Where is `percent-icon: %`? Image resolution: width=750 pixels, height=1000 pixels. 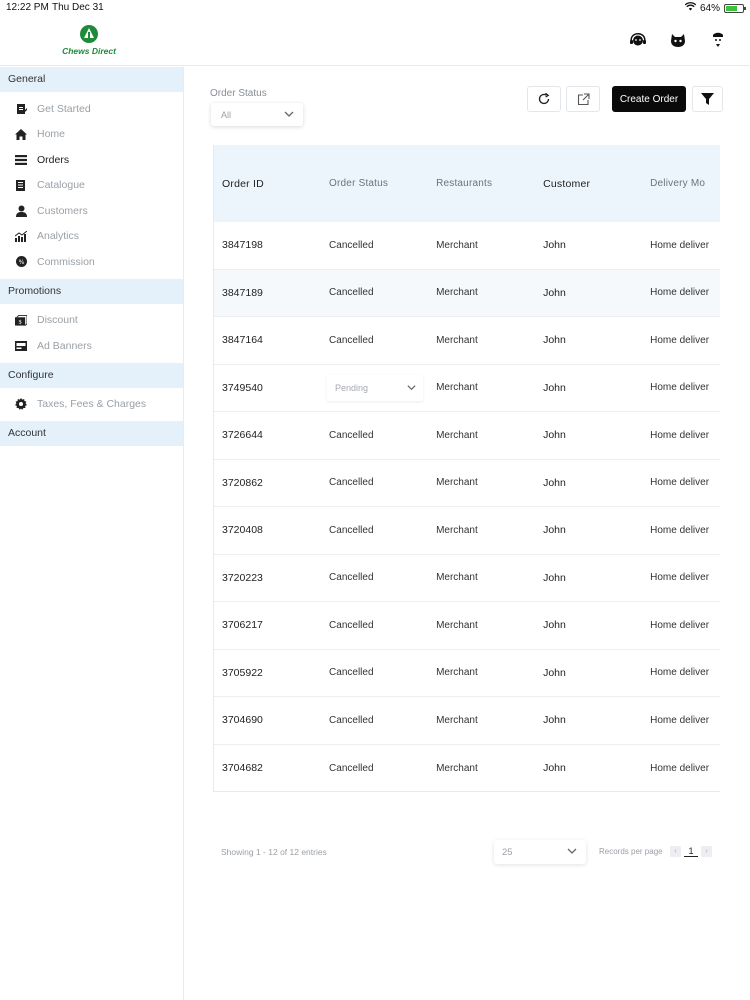
percent-icon: % is located at coordinates (21, 262).